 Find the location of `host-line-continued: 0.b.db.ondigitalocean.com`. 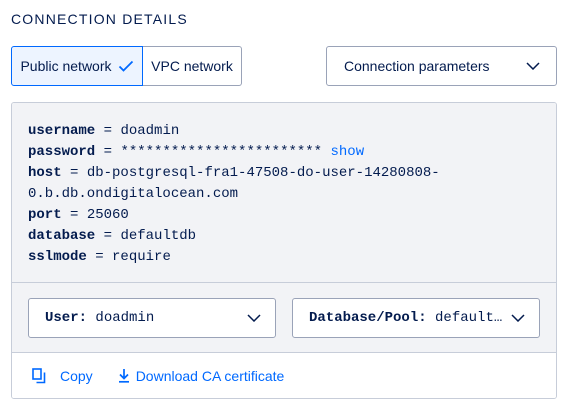

host-line-continued: 0.b.db.ondigitalocean.com is located at coordinates (284, 194).